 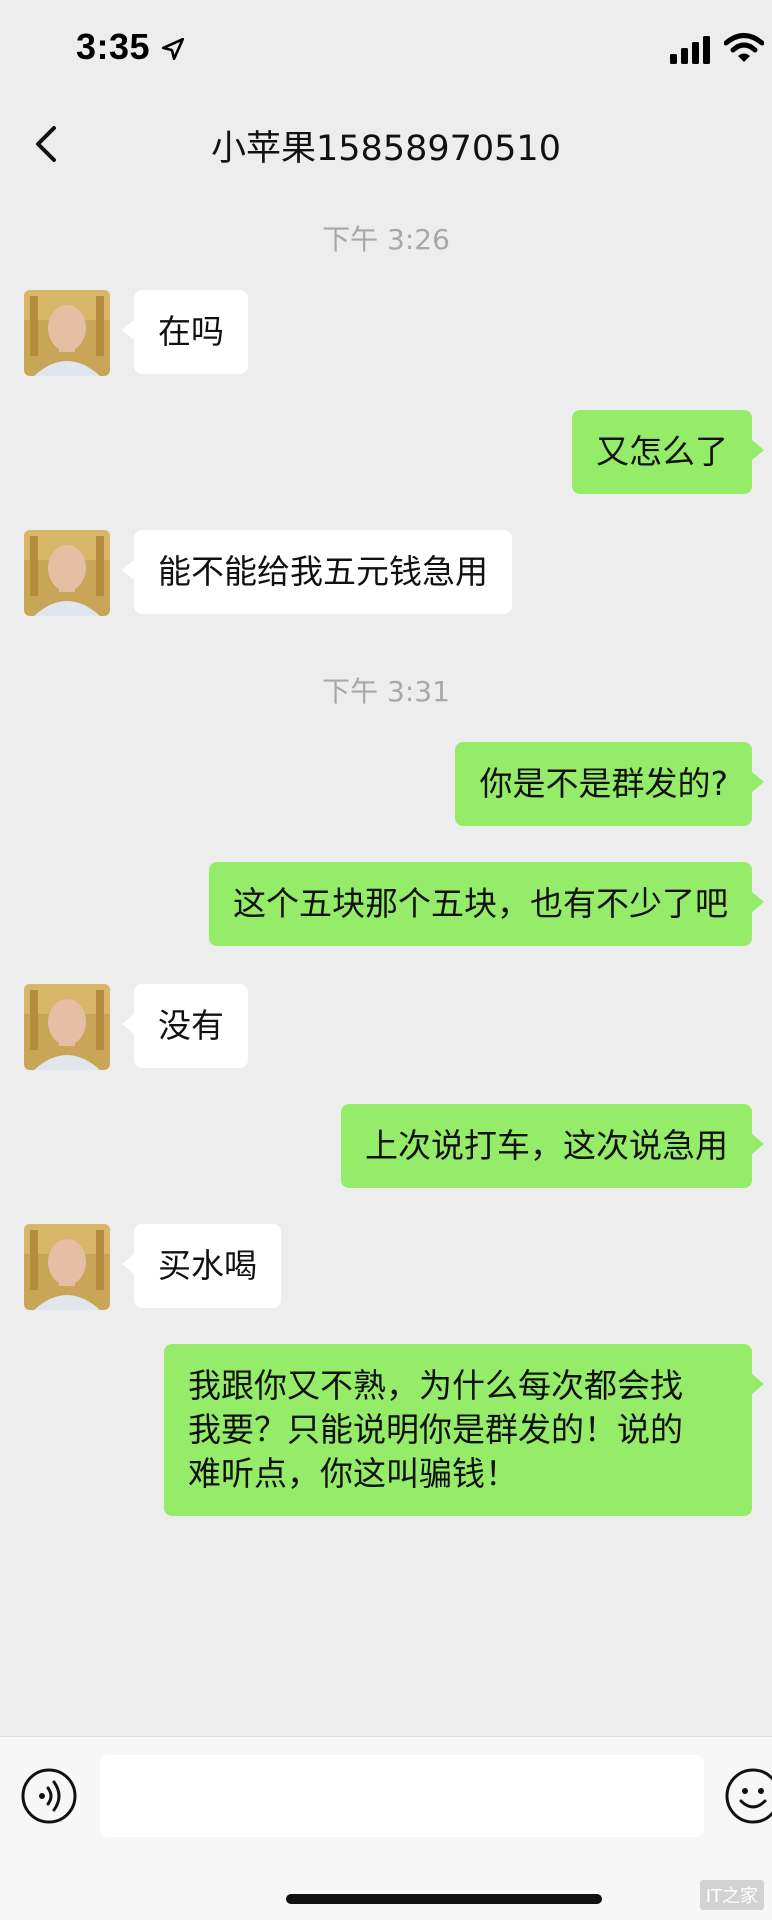 What do you see at coordinates (744, 47) in the screenshot?
I see `wifi-icon` at bounding box center [744, 47].